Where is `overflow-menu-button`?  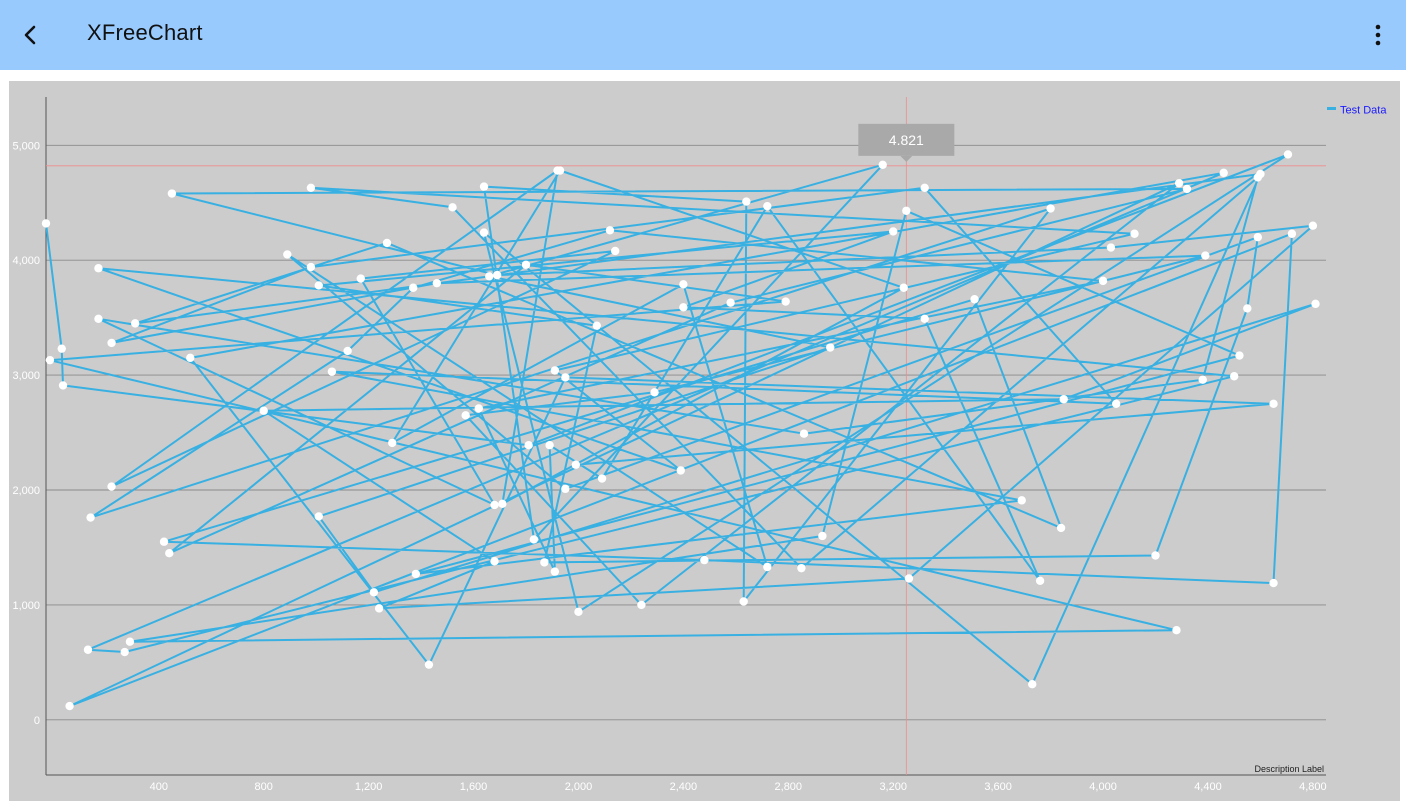
overflow-menu-button is located at coordinates (1378, 35).